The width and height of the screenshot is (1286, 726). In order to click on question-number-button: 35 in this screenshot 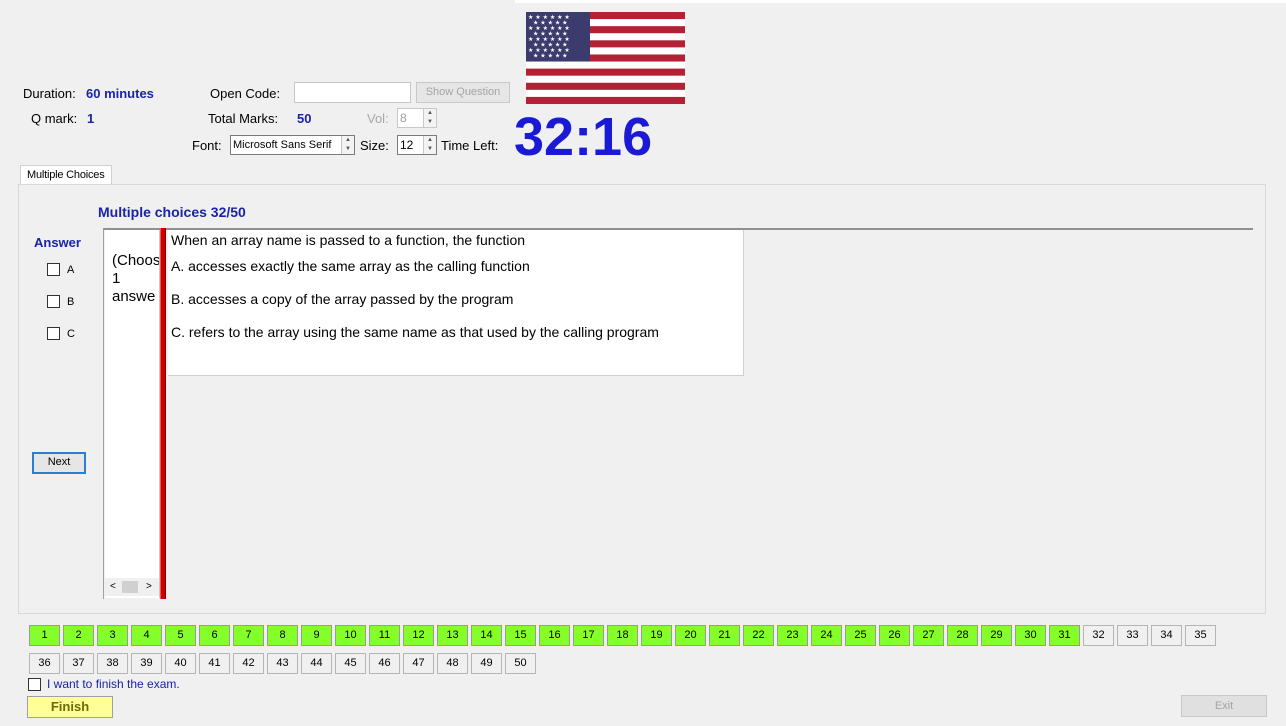, I will do `click(1200, 635)`.